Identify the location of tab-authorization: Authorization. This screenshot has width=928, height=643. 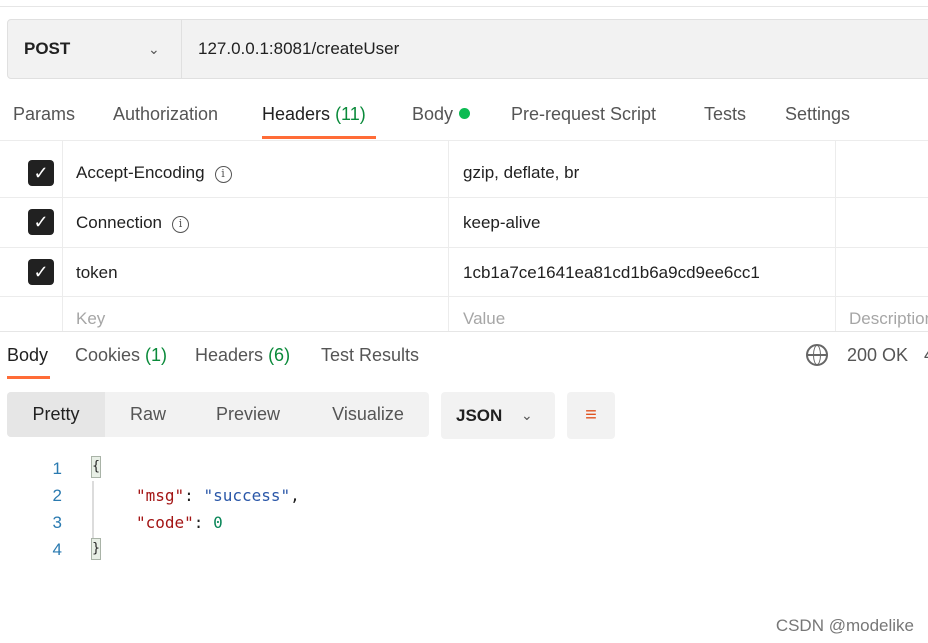
(165, 114).